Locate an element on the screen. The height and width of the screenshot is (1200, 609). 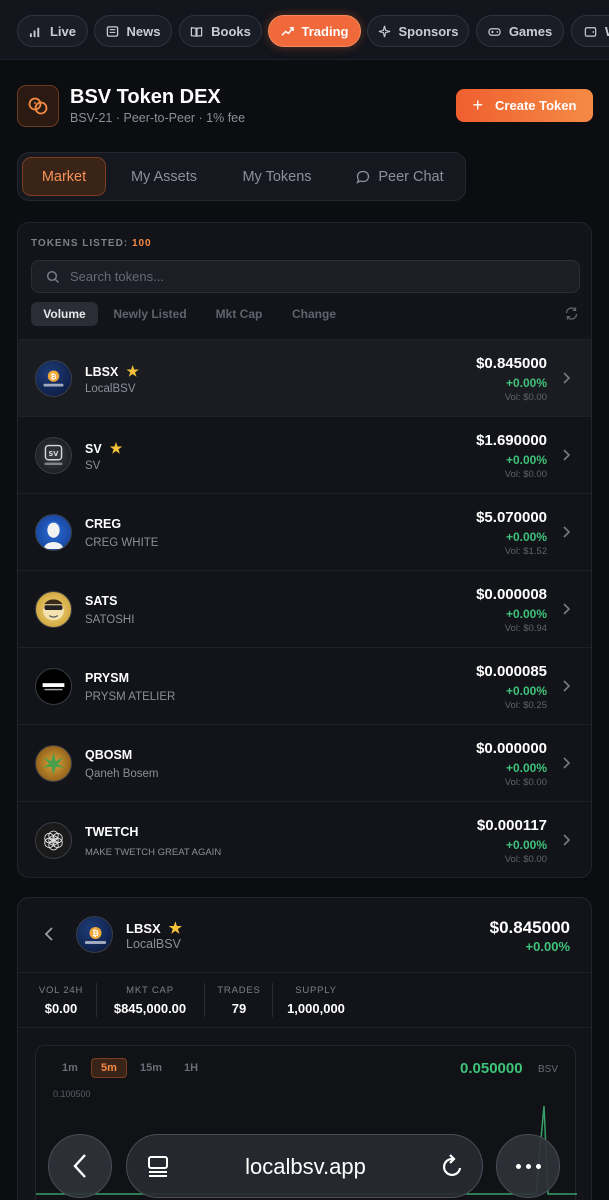
tokens-listed-count: TOKENS LISTED: 100 is located at coordinates (91, 243).